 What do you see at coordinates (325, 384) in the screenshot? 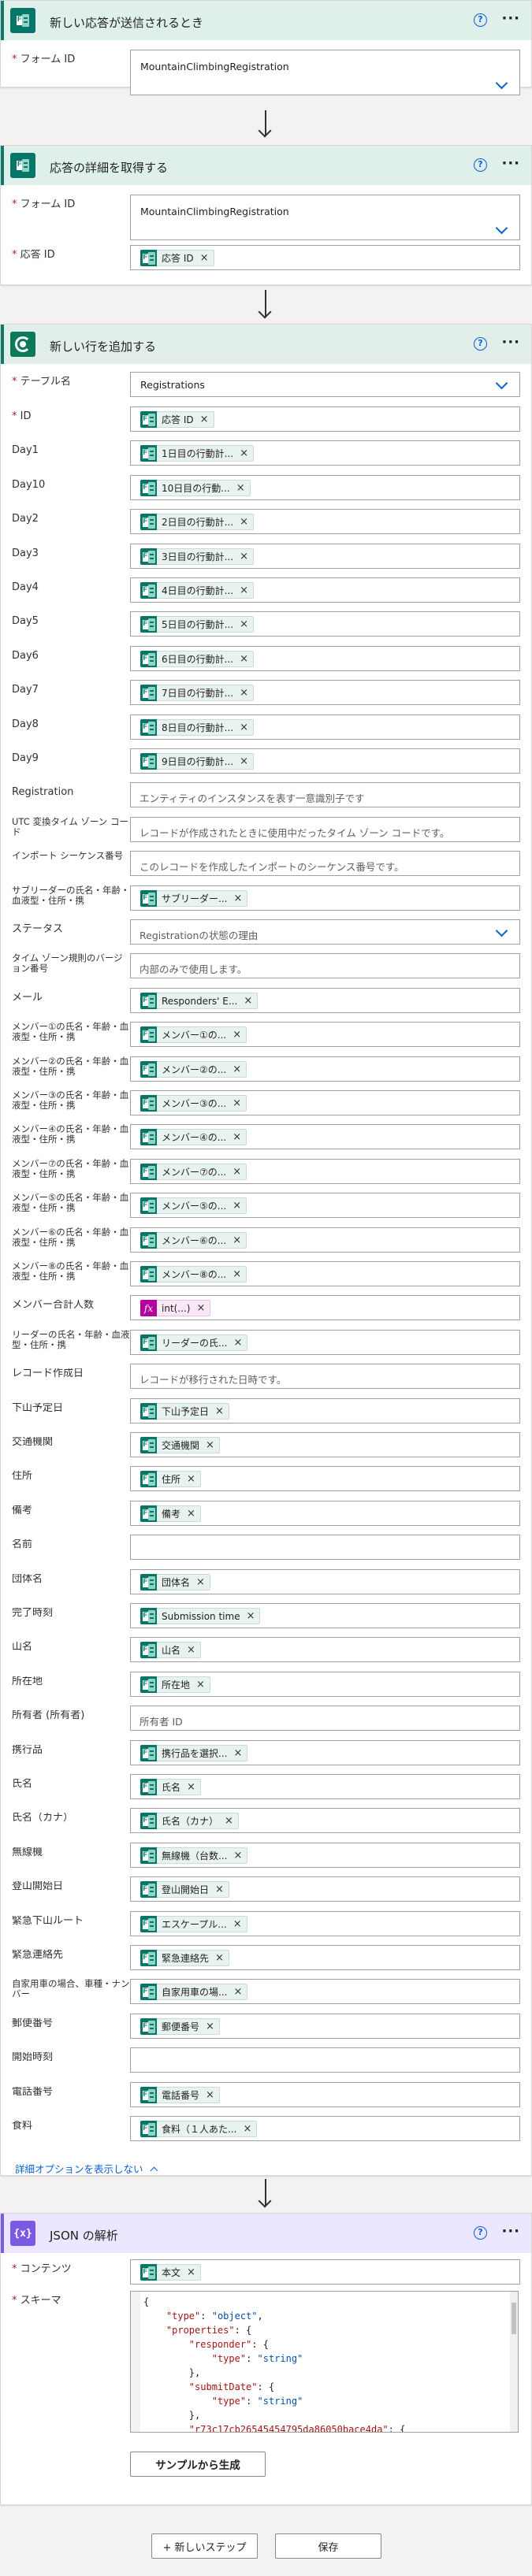
I see `table-name-dropdown: Registrations` at bounding box center [325, 384].